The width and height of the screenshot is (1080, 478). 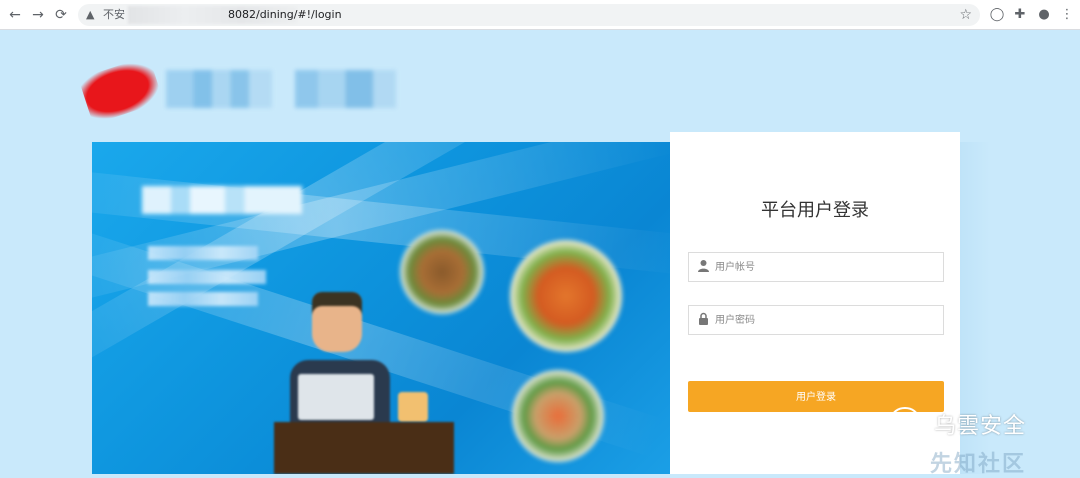 What do you see at coordinates (114, 14) in the screenshot?
I see `not-secure-label: 不安` at bounding box center [114, 14].